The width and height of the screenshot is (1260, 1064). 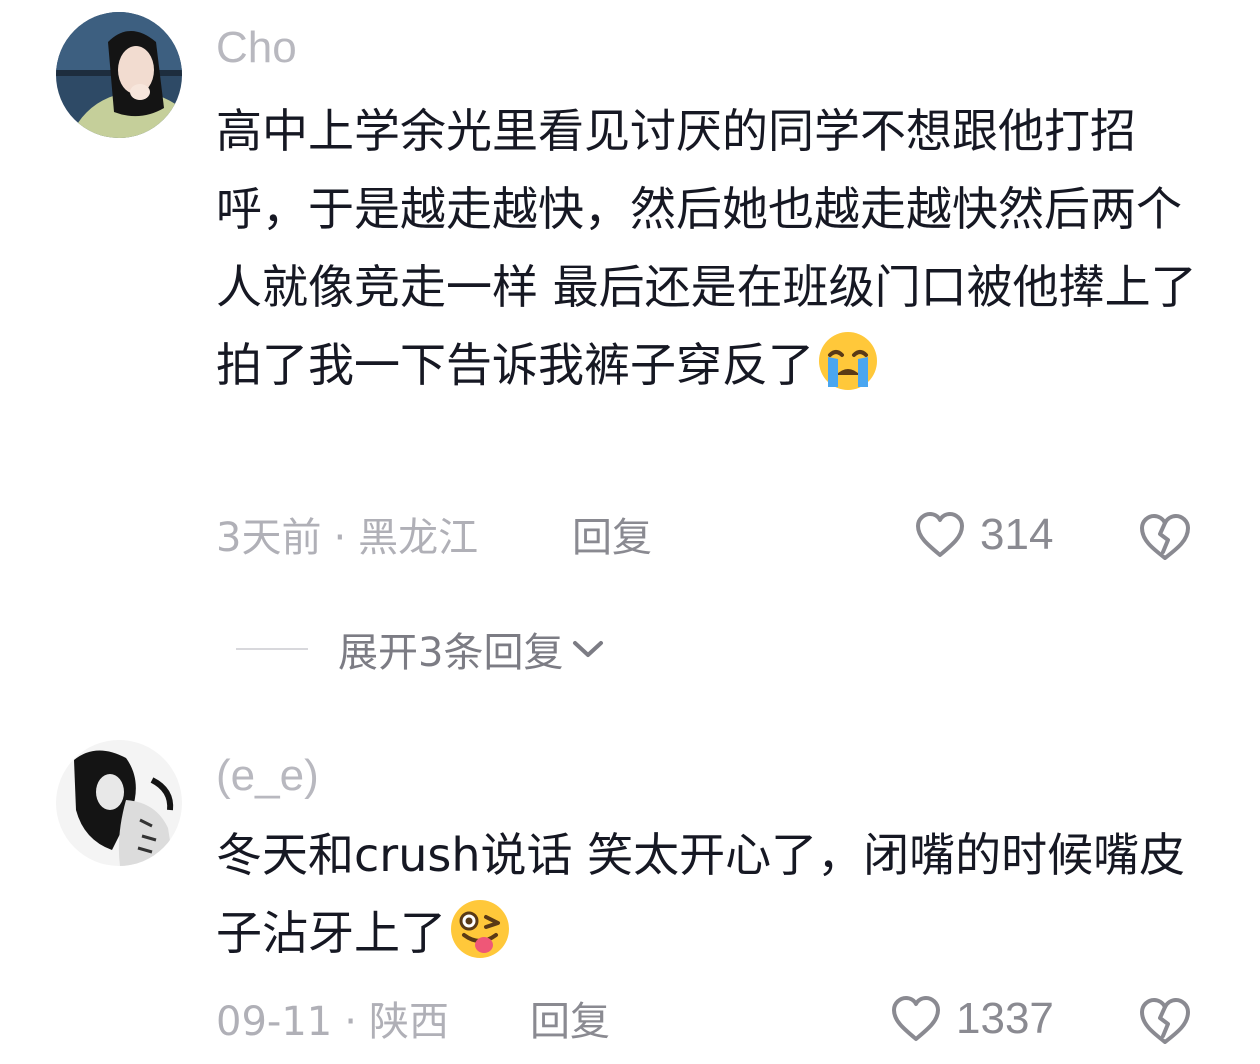 I want to click on expand-replies-button: 展开3条回复, so click(x=420, y=649).